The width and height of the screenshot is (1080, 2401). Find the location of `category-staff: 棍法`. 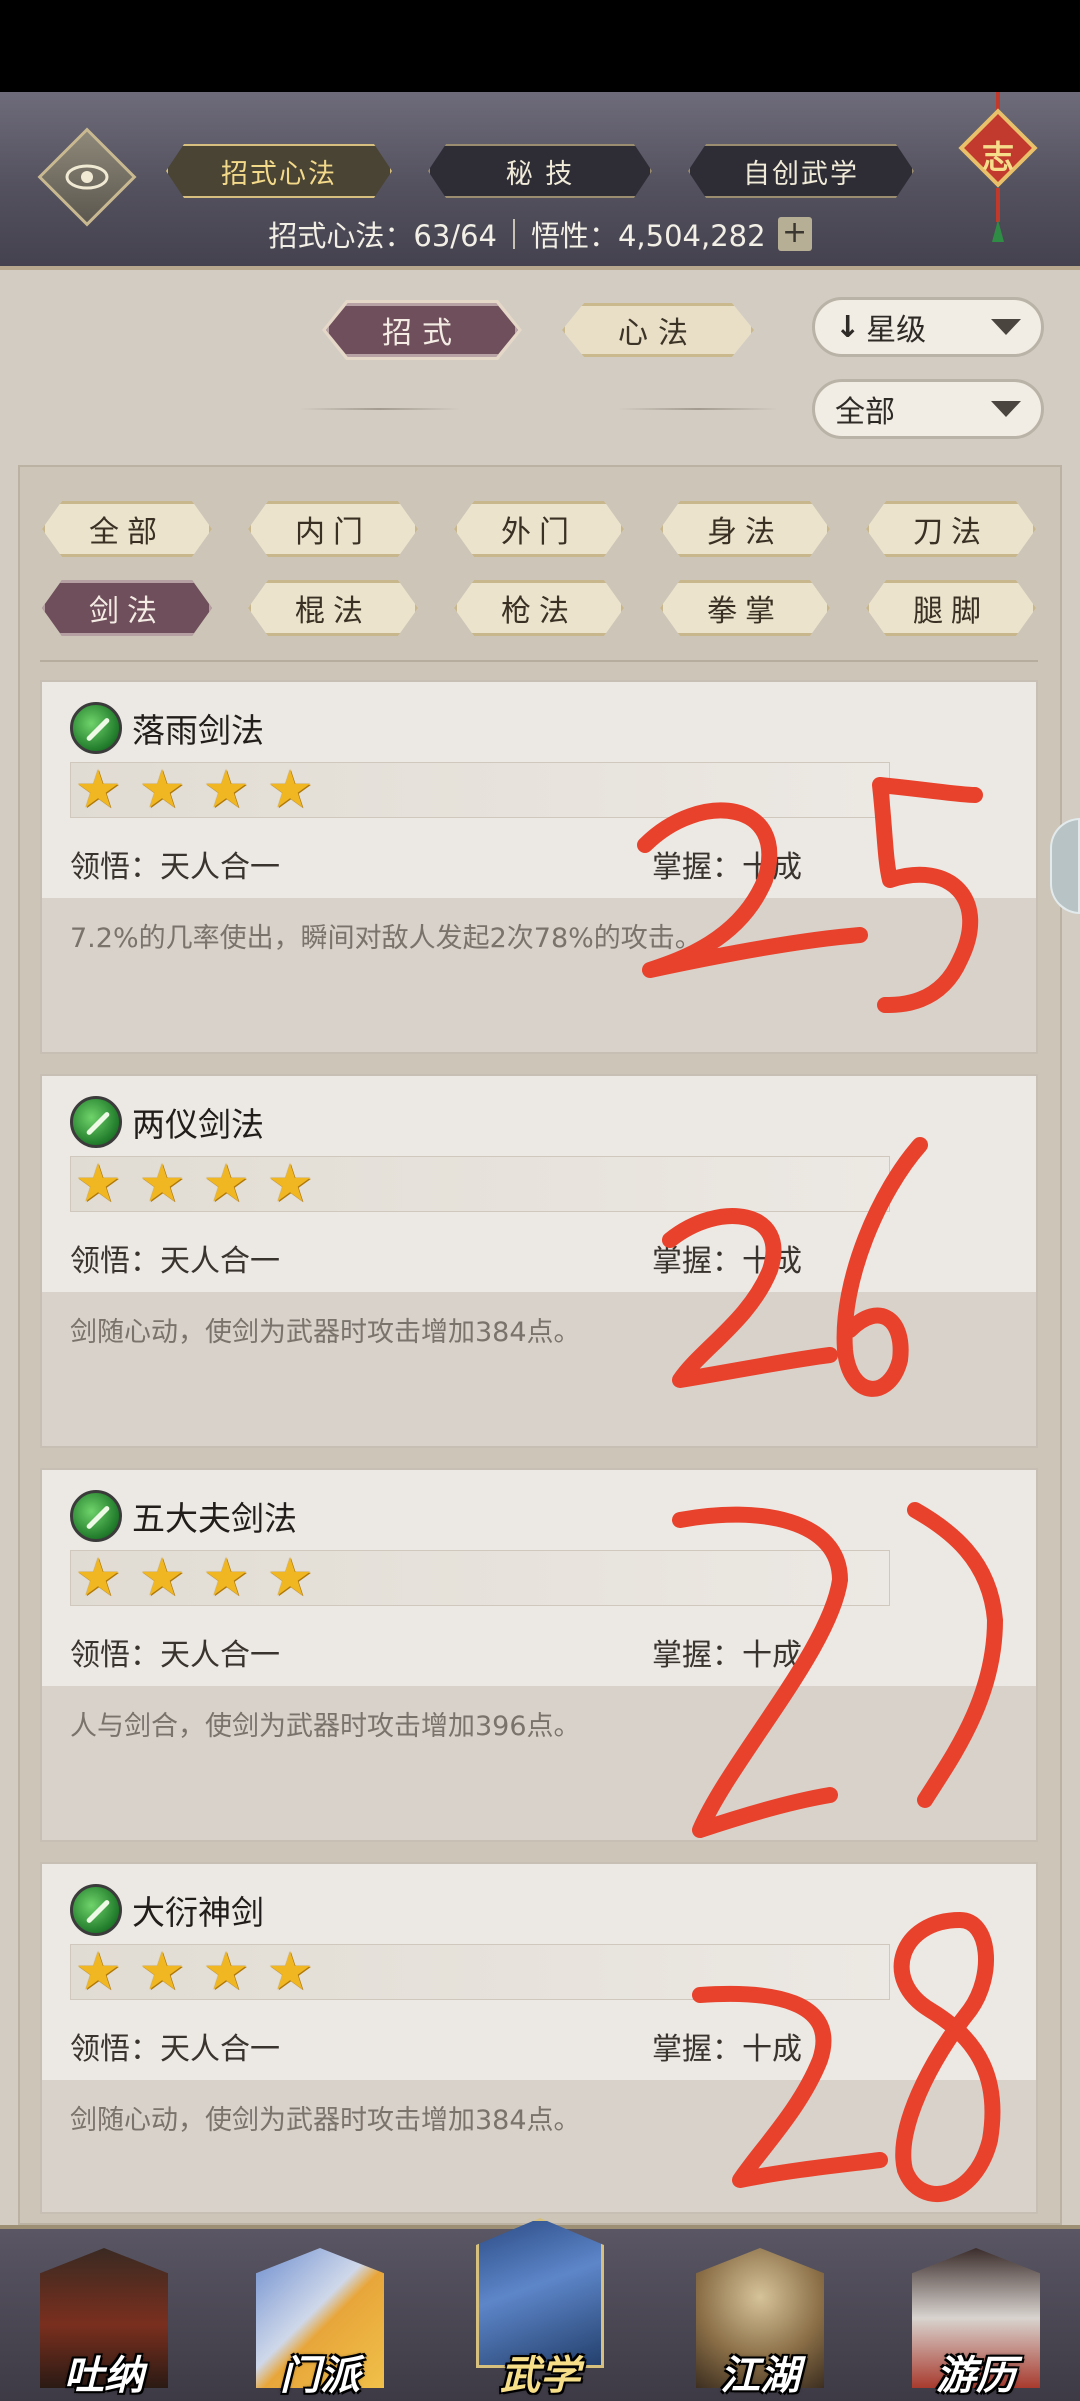

category-staff: 棍法 is located at coordinates (333, 608).